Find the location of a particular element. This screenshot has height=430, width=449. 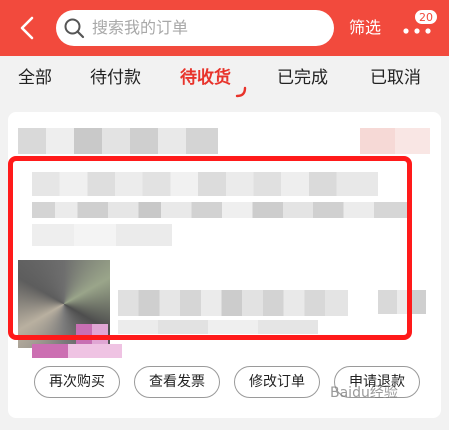

shop-name-blurred is located at coordinates (118, 141).